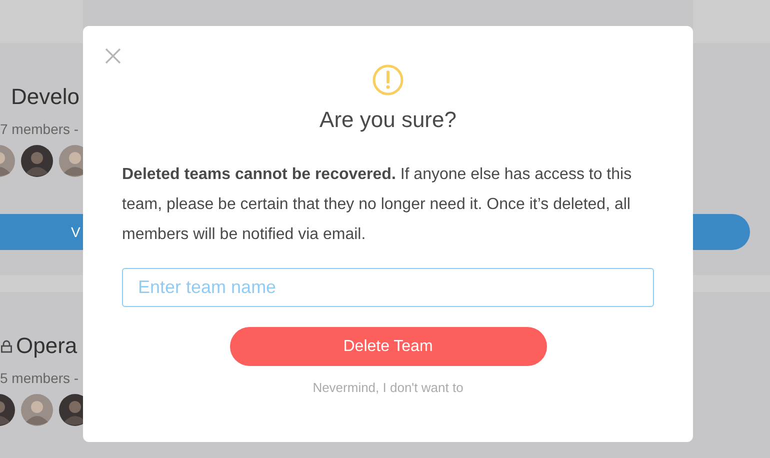  Describe the element at coordinates (388, 287) in the screenshot. I see `team-name-field: Enter team name` at that location.